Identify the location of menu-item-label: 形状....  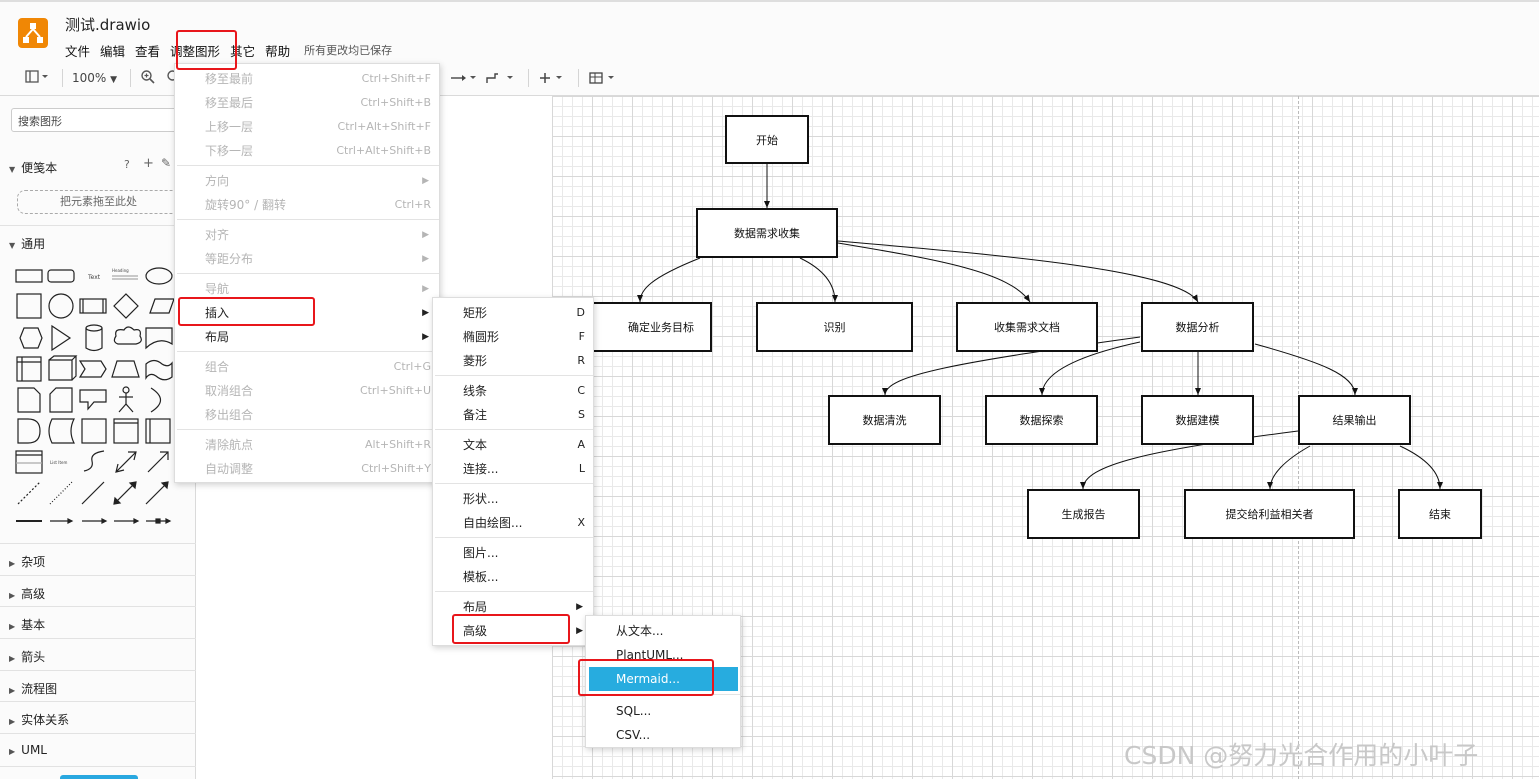
(481, 499).